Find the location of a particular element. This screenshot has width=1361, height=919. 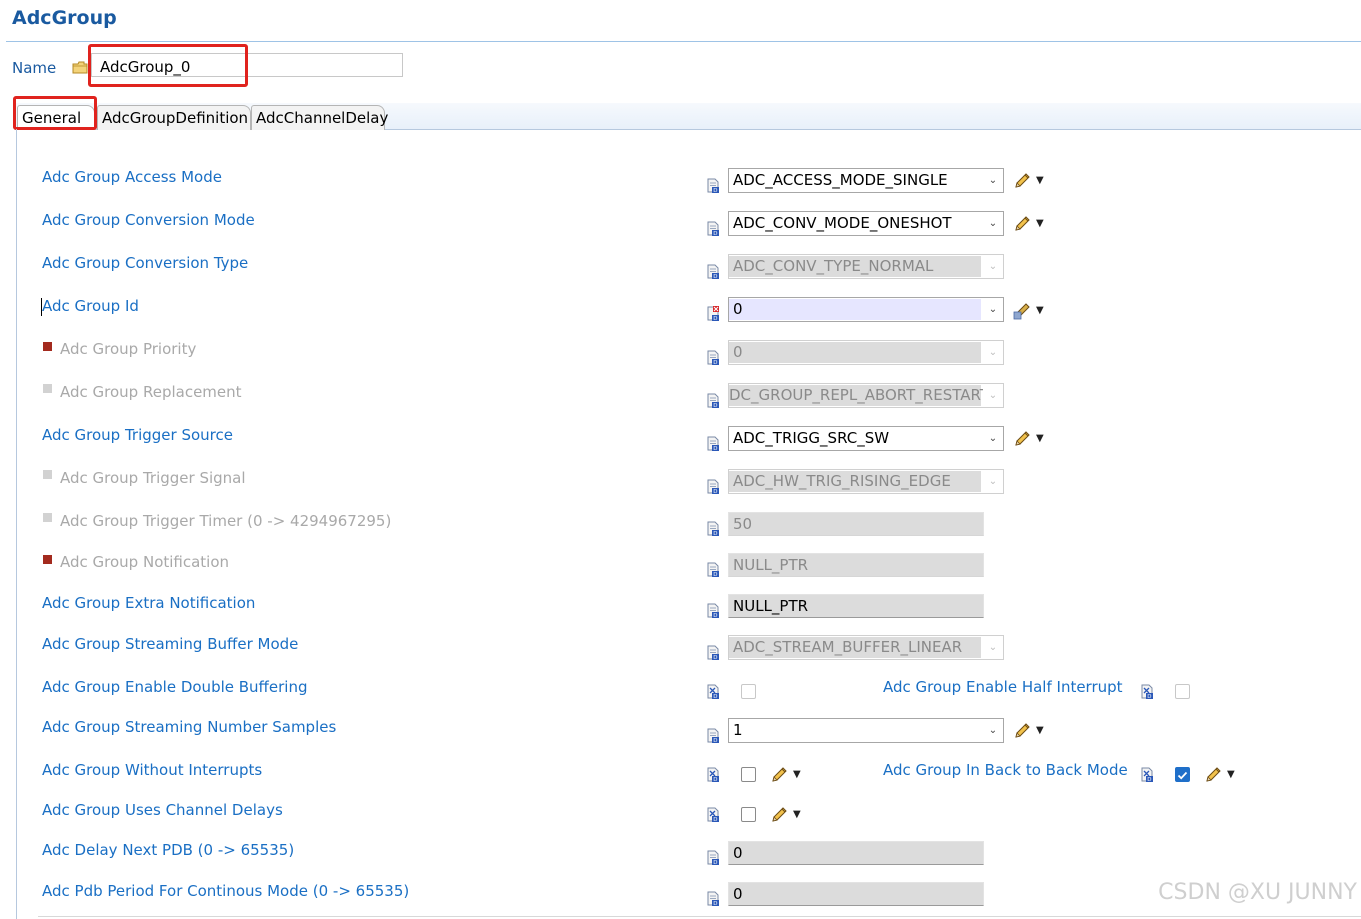

label-conversion-mode: Adc Group Conversion Mode is located at coordinates (148, 220).